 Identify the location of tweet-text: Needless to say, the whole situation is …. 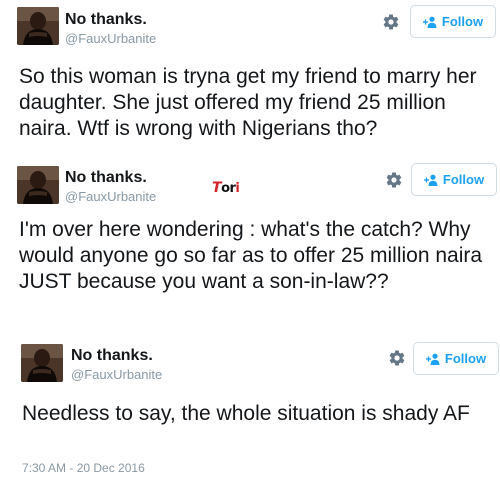
(246, 413).